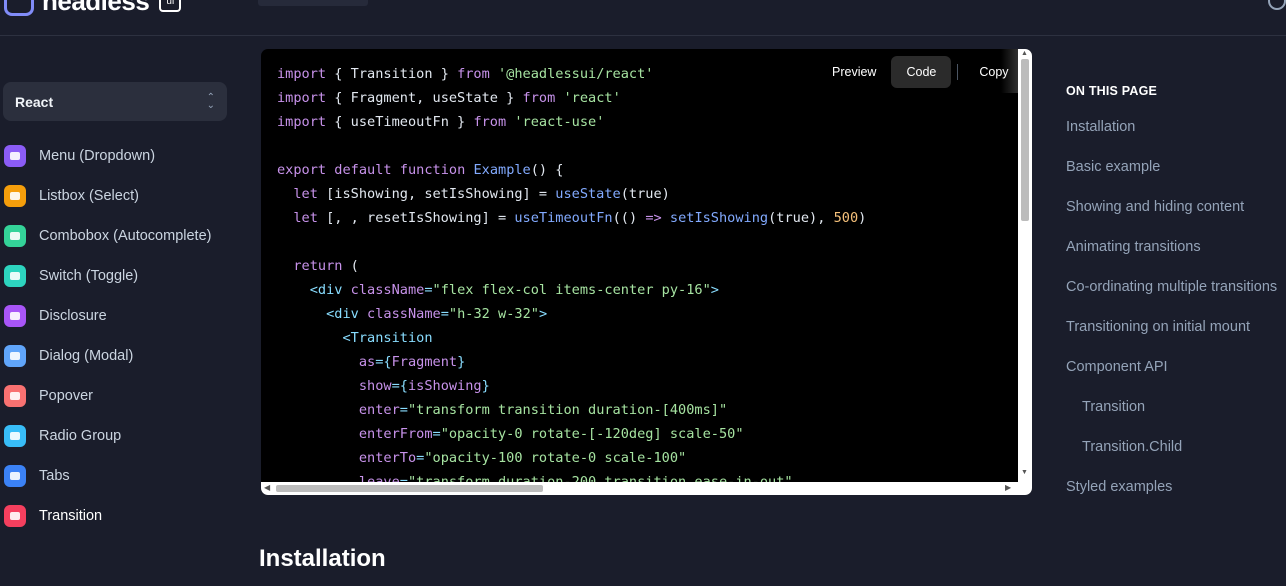  What do you see at coordinates (351, 314) in the screenshot?
I see `code-token: div` at bounding box center [351, 314].